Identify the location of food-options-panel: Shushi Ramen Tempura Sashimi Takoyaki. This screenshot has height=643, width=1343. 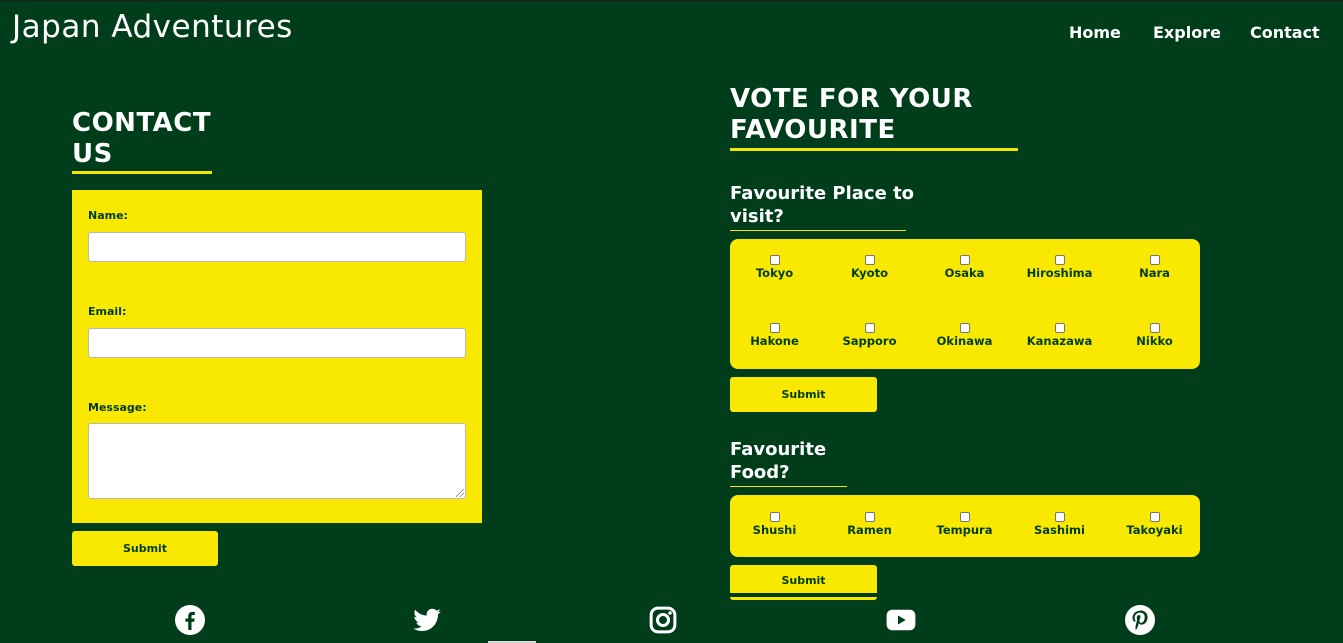
(965, 526).